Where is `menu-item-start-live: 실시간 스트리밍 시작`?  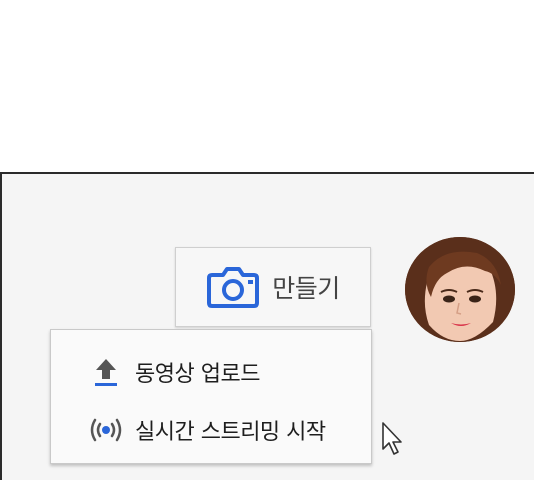 menu-item-start-live: 실시간 스트리밍 시작 is located at coordinates (211, 430).